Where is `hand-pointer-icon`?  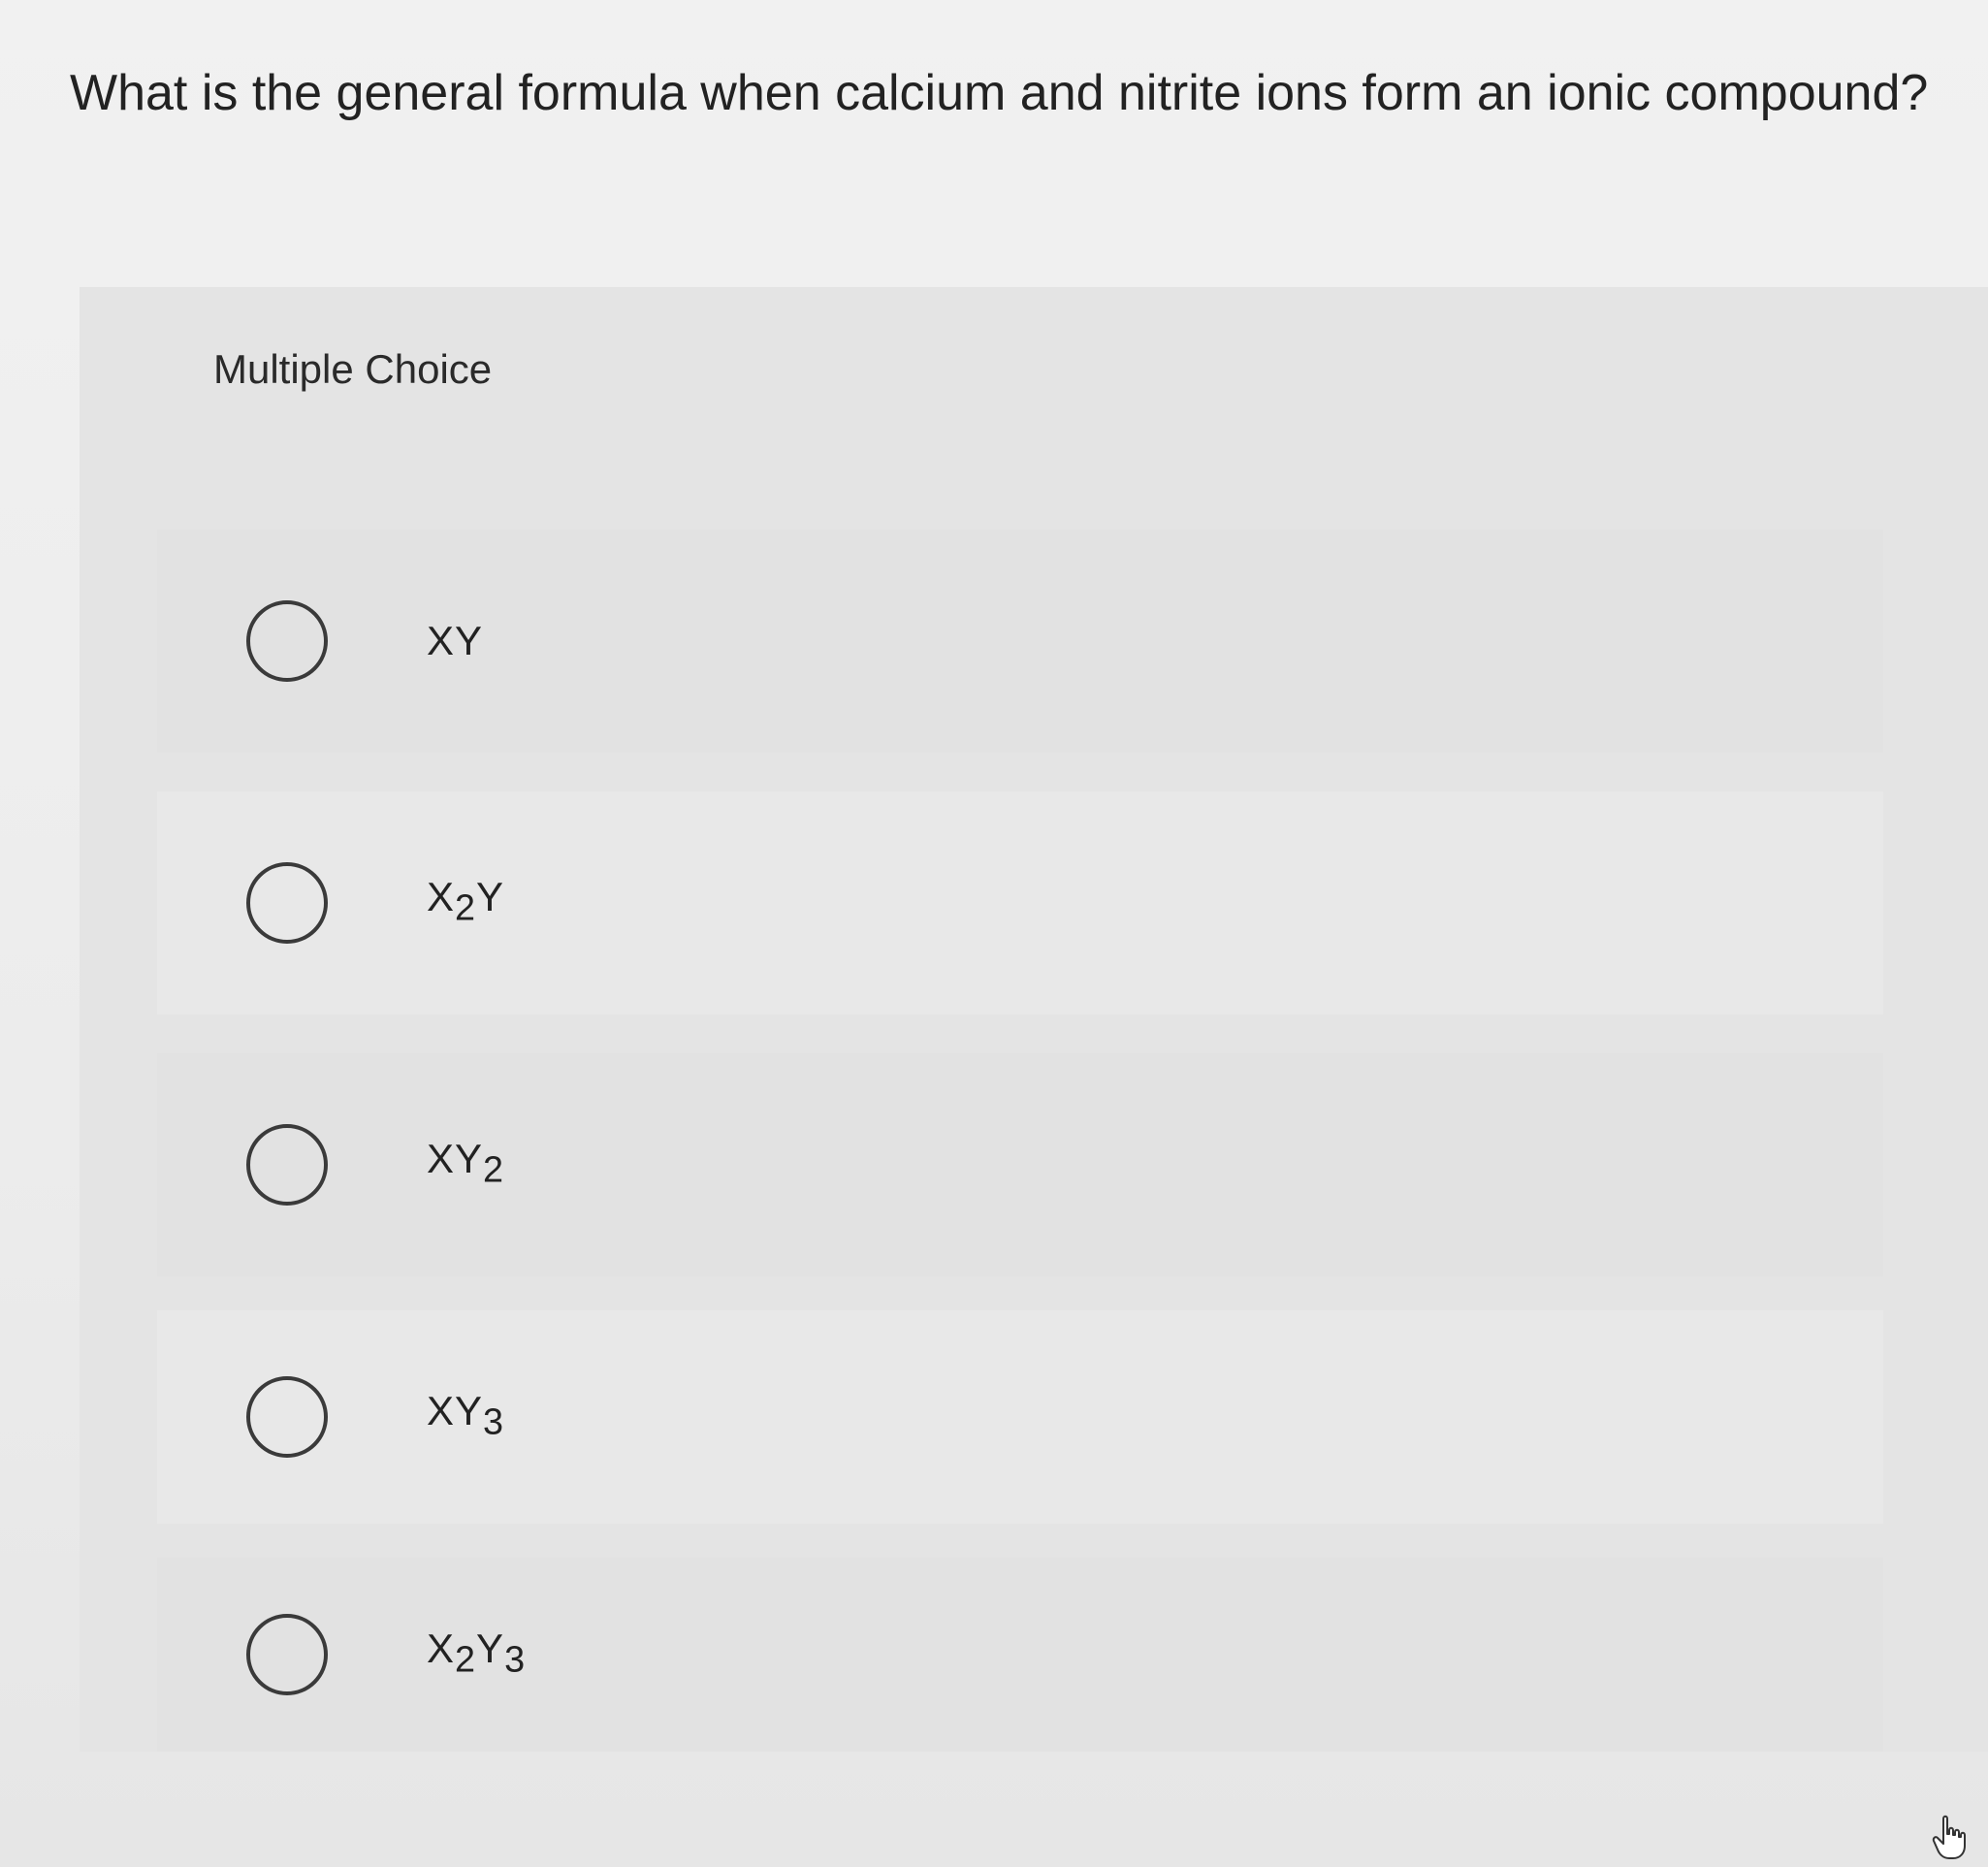
hand-pointer-icon is located at coordinates (1949, 1837).